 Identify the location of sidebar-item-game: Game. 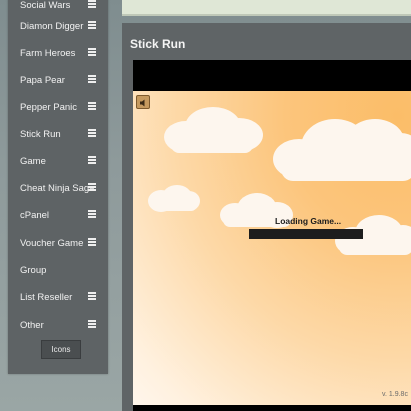
(58, 161).